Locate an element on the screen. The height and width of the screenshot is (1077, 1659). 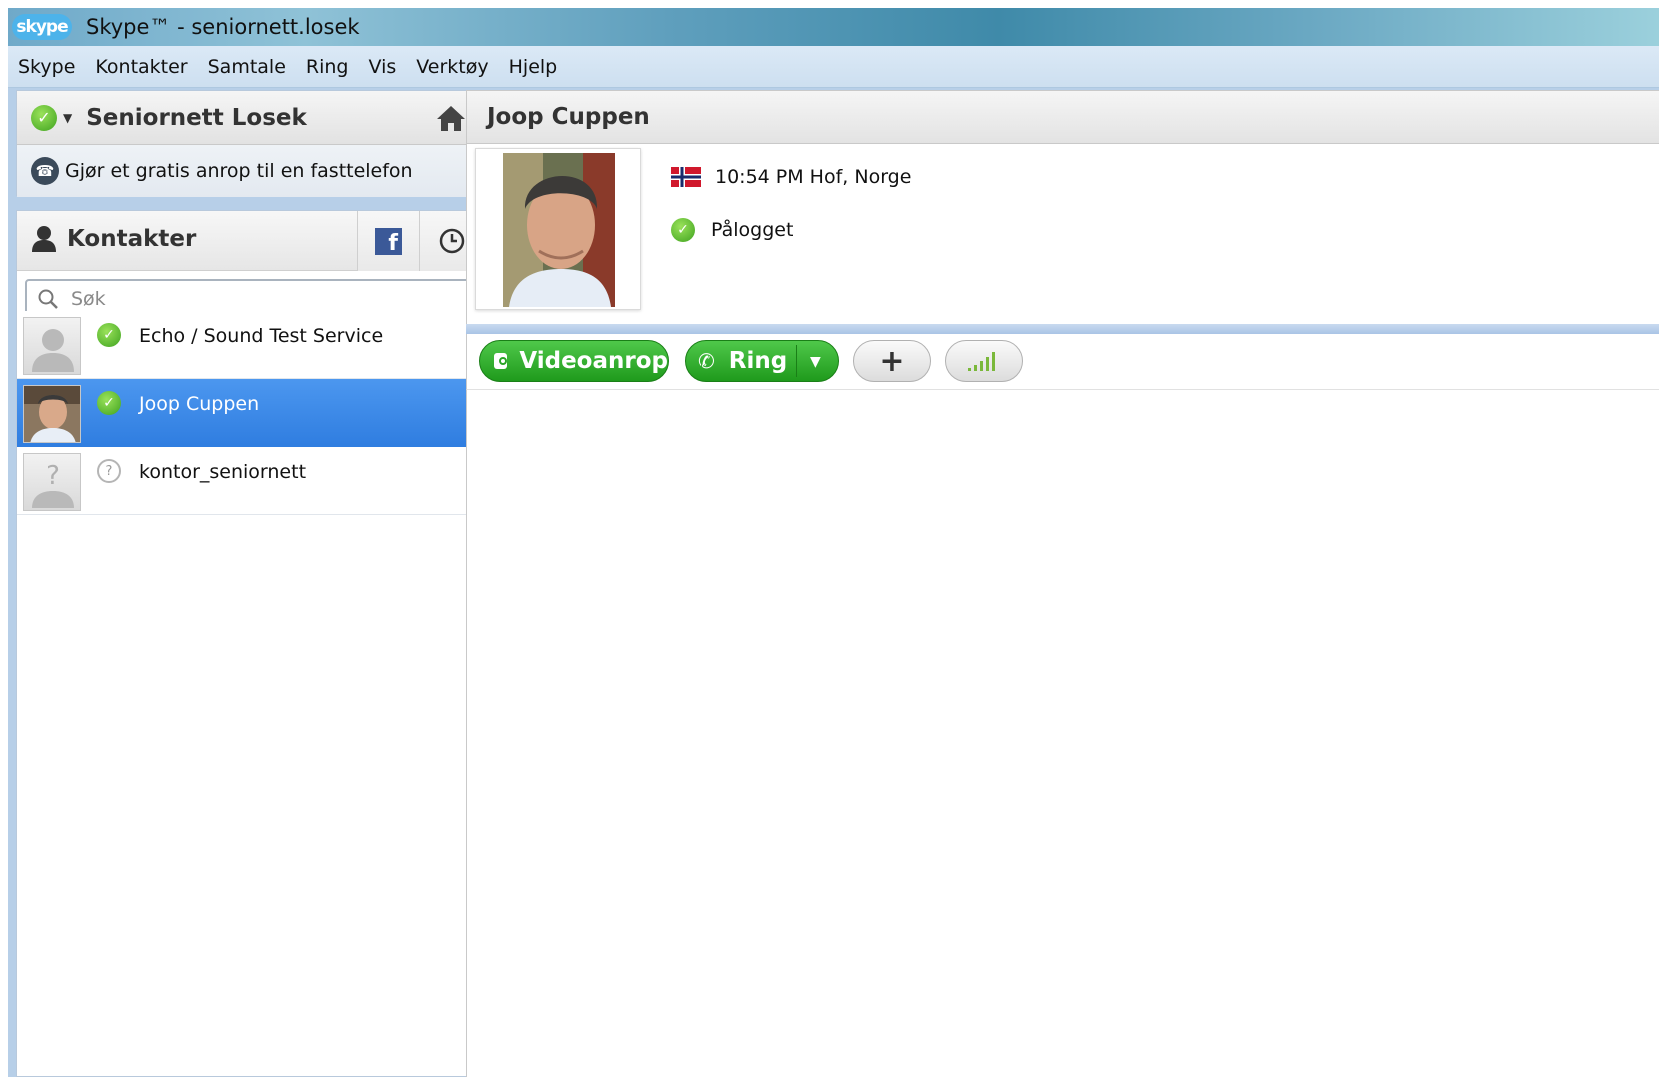
conversation-title: Joop Cuppen is located at coordinates (568, 117).